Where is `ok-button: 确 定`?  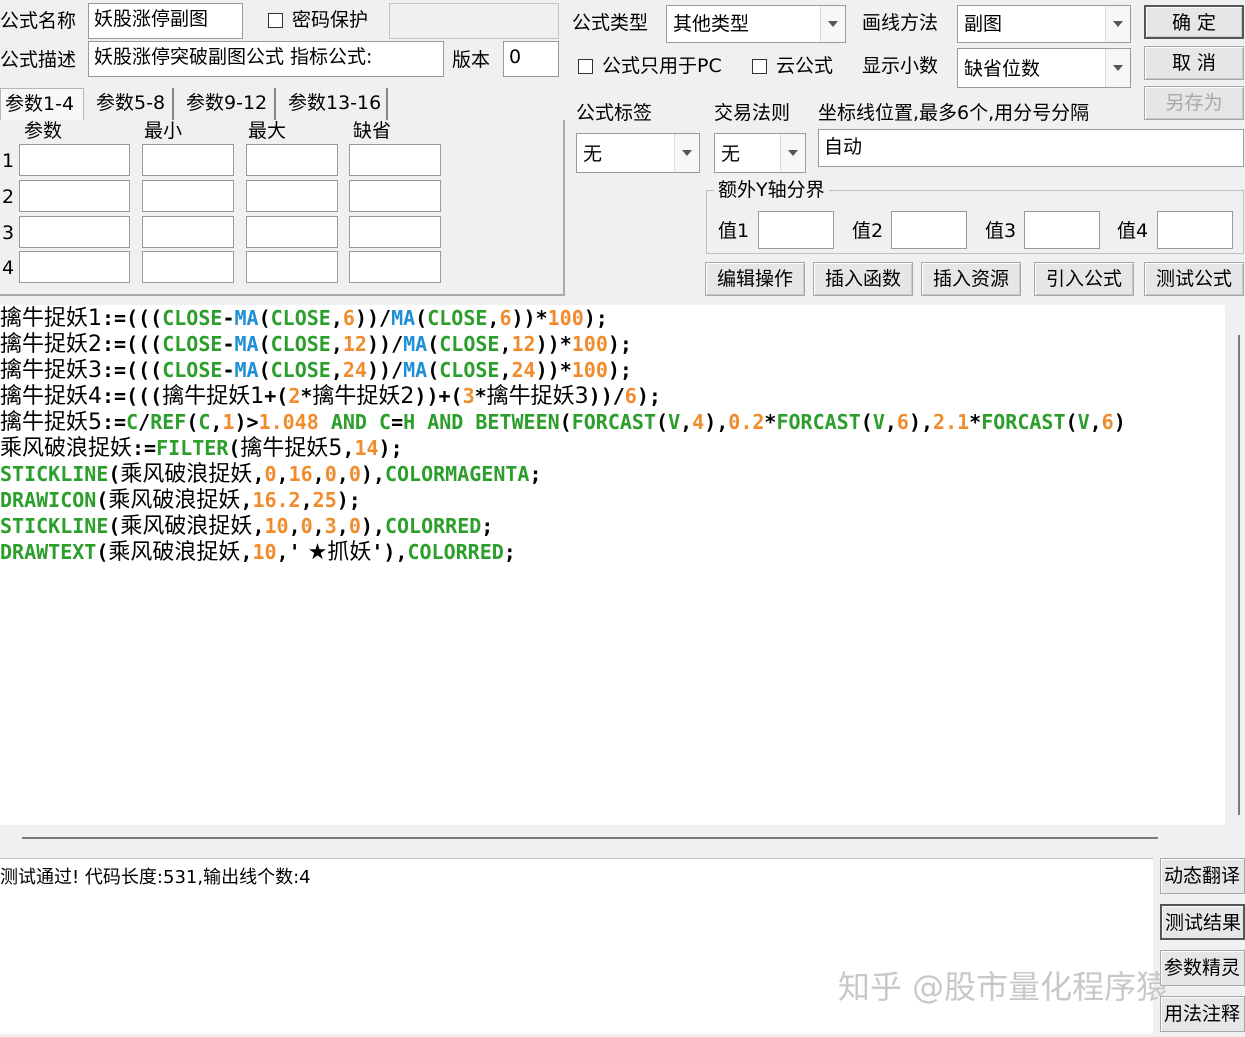
ok-button: 确 定 is located at coordinates (1194, 22).